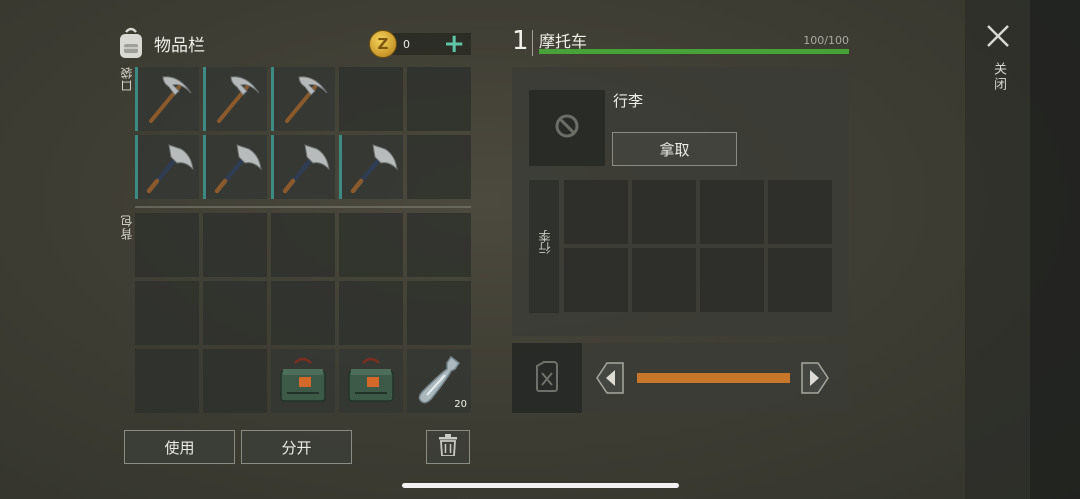  Describe the element at coordinates (826, 40) in the screenshot. I see `vehicle-durability-text: 100/100` at that location.